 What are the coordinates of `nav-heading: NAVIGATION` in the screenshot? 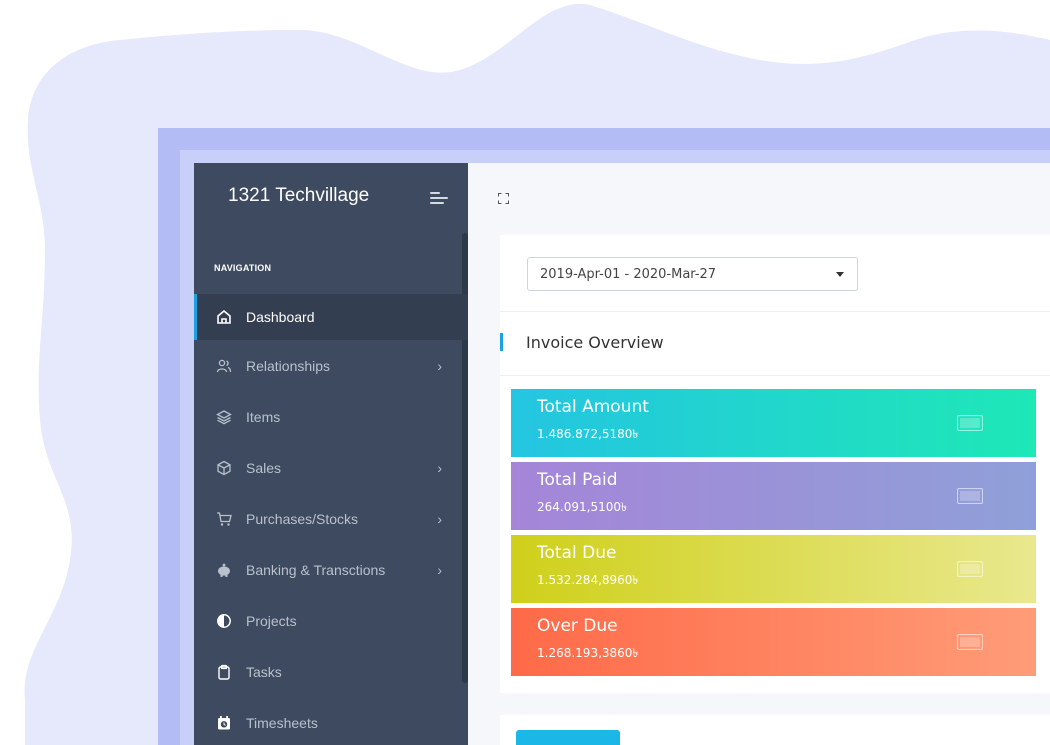 It's located at (243, 268).